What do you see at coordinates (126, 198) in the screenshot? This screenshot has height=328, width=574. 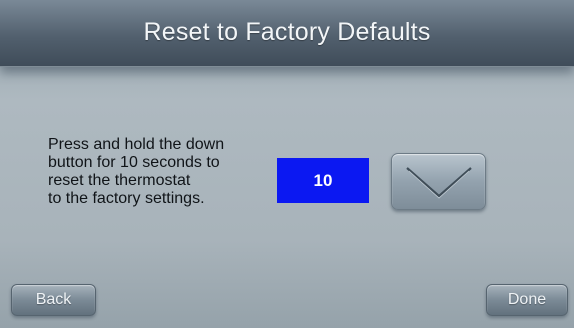 I see `instruction-line: to the factory settings.` at bounding box center [126, 198].